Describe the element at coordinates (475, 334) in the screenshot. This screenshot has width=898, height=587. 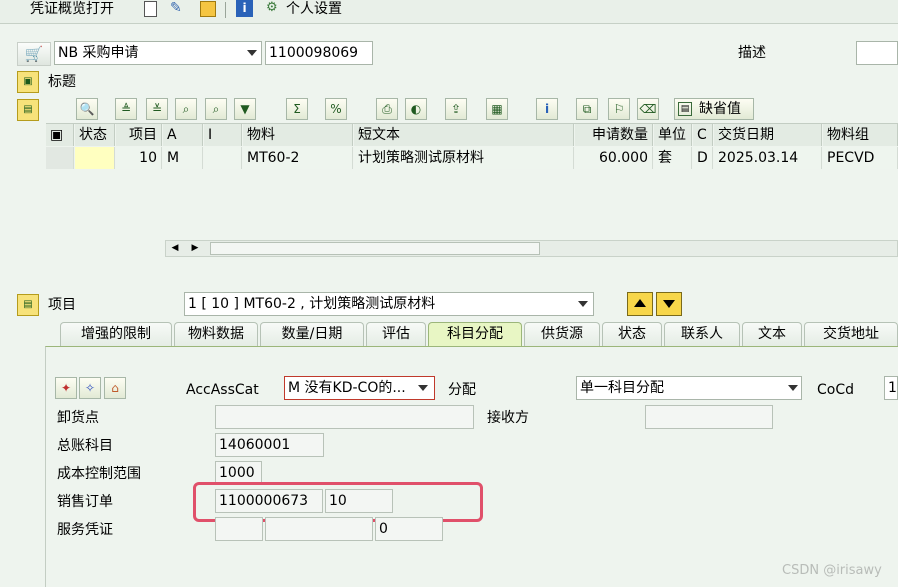
I see `tab-account-assignment: 科目分配` at that location.